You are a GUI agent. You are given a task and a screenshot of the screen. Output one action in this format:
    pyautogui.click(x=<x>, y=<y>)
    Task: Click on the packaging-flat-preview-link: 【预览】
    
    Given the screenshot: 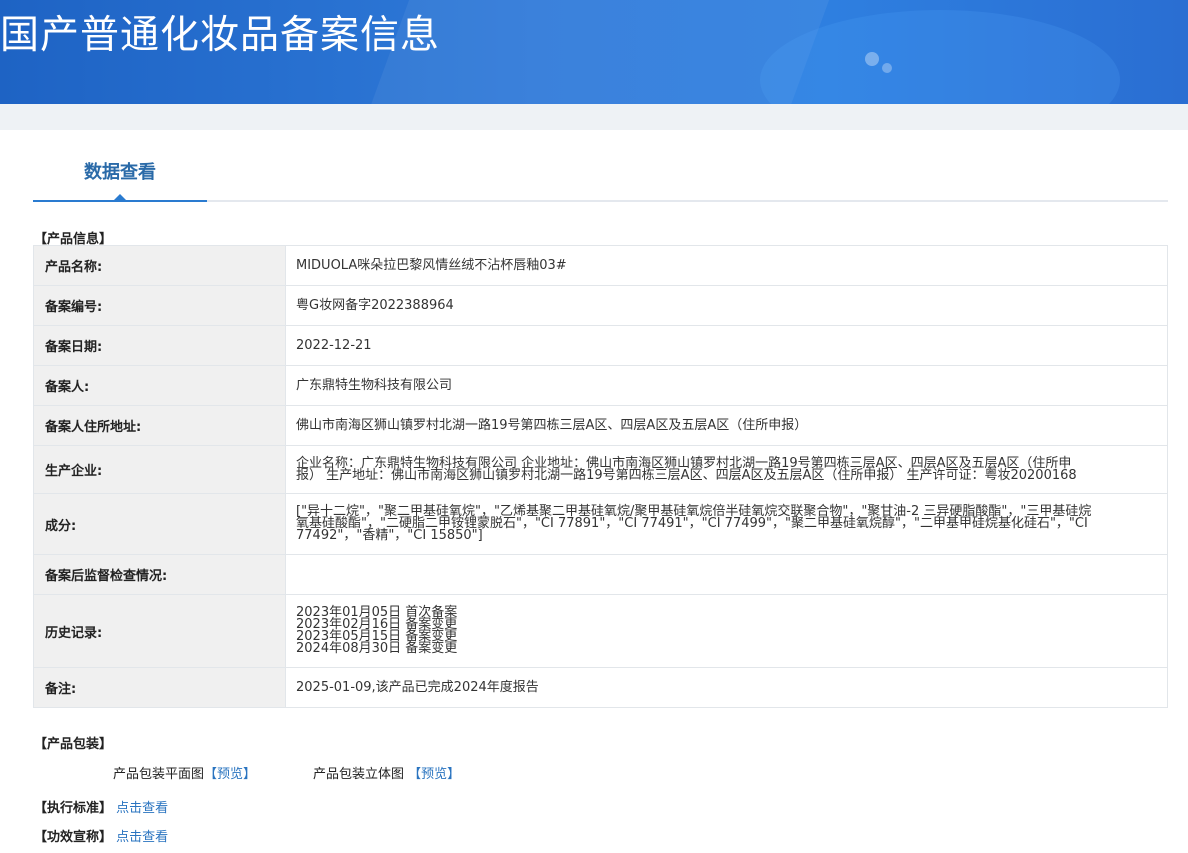 What is the action you would take?
    pyautogui.click(x=230, y=774)
    